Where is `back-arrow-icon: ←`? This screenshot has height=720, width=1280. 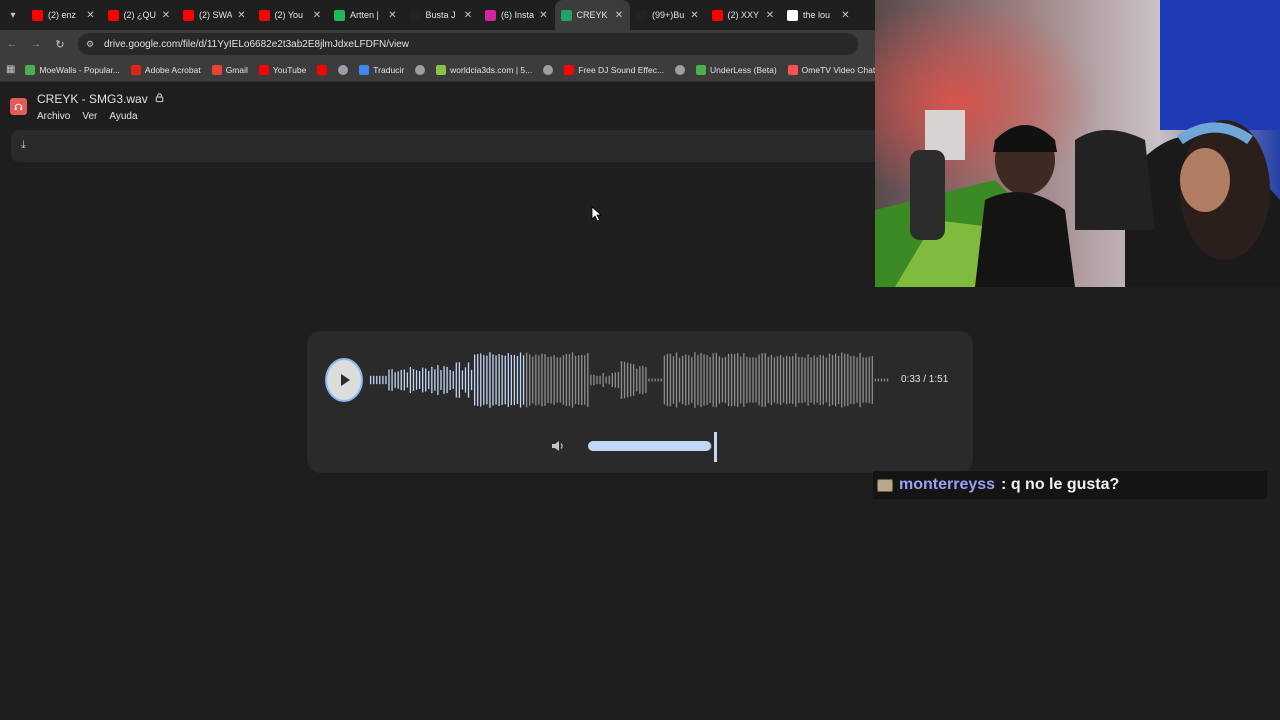 back-arrow-icon: ← is located at coordinates (12, 44).